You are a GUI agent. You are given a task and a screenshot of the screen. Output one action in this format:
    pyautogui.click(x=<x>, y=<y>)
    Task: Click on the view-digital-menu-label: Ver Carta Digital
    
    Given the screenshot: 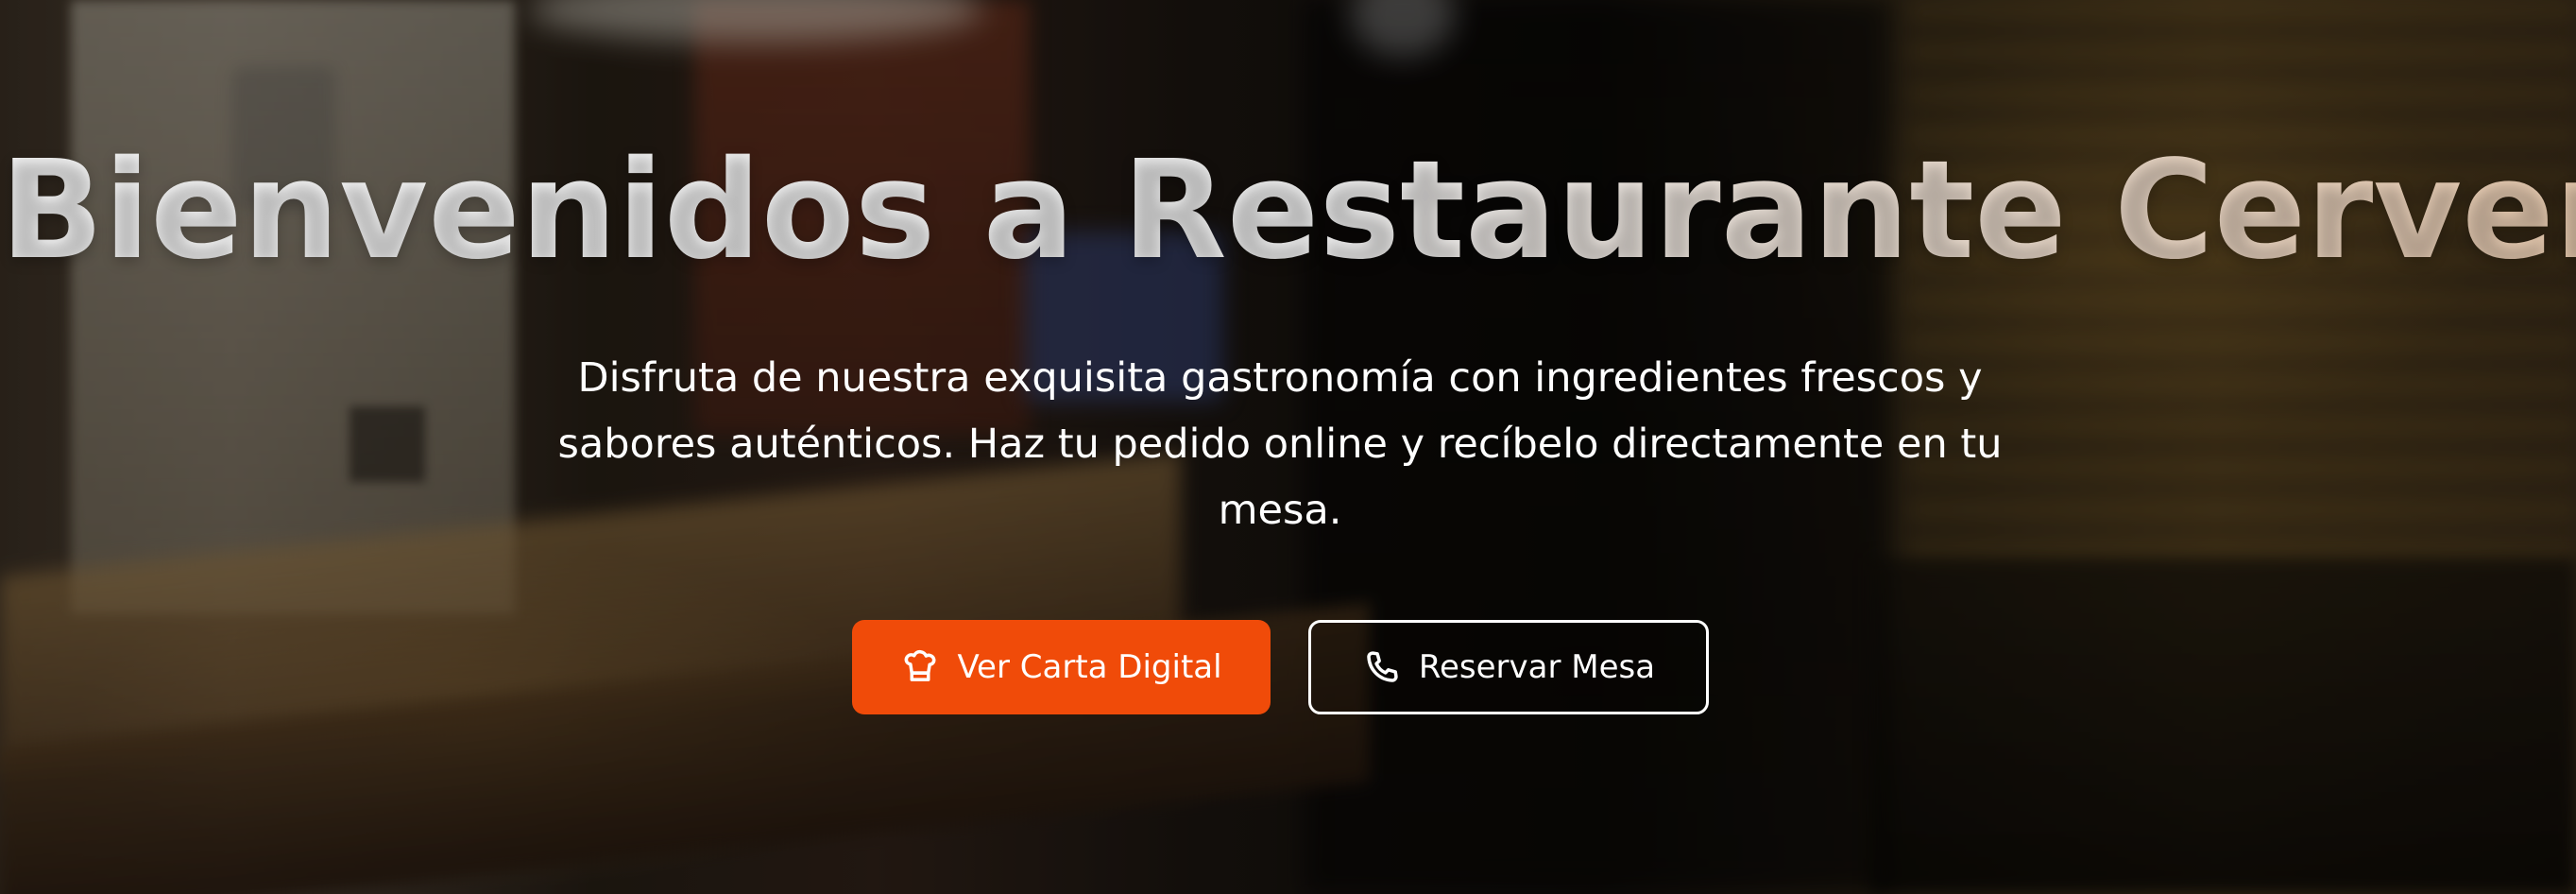 What is the action you would take?
    pyautogui.click(x=1090, y=667)
    